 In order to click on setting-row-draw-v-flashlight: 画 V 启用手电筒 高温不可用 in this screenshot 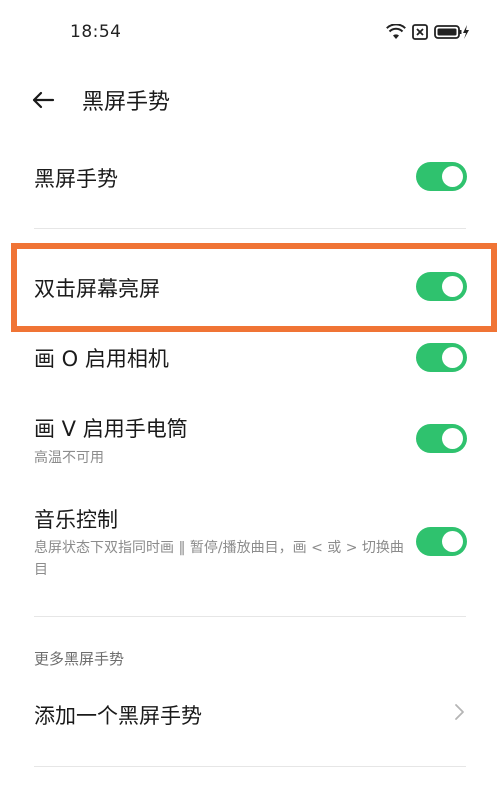, I will do `click(250, 440)`.